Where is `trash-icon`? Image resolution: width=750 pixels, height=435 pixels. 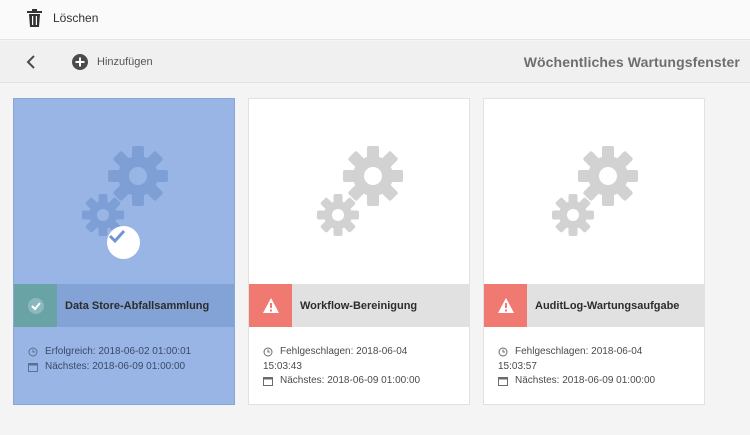
trash-icon is located at coordinates (34, 18).